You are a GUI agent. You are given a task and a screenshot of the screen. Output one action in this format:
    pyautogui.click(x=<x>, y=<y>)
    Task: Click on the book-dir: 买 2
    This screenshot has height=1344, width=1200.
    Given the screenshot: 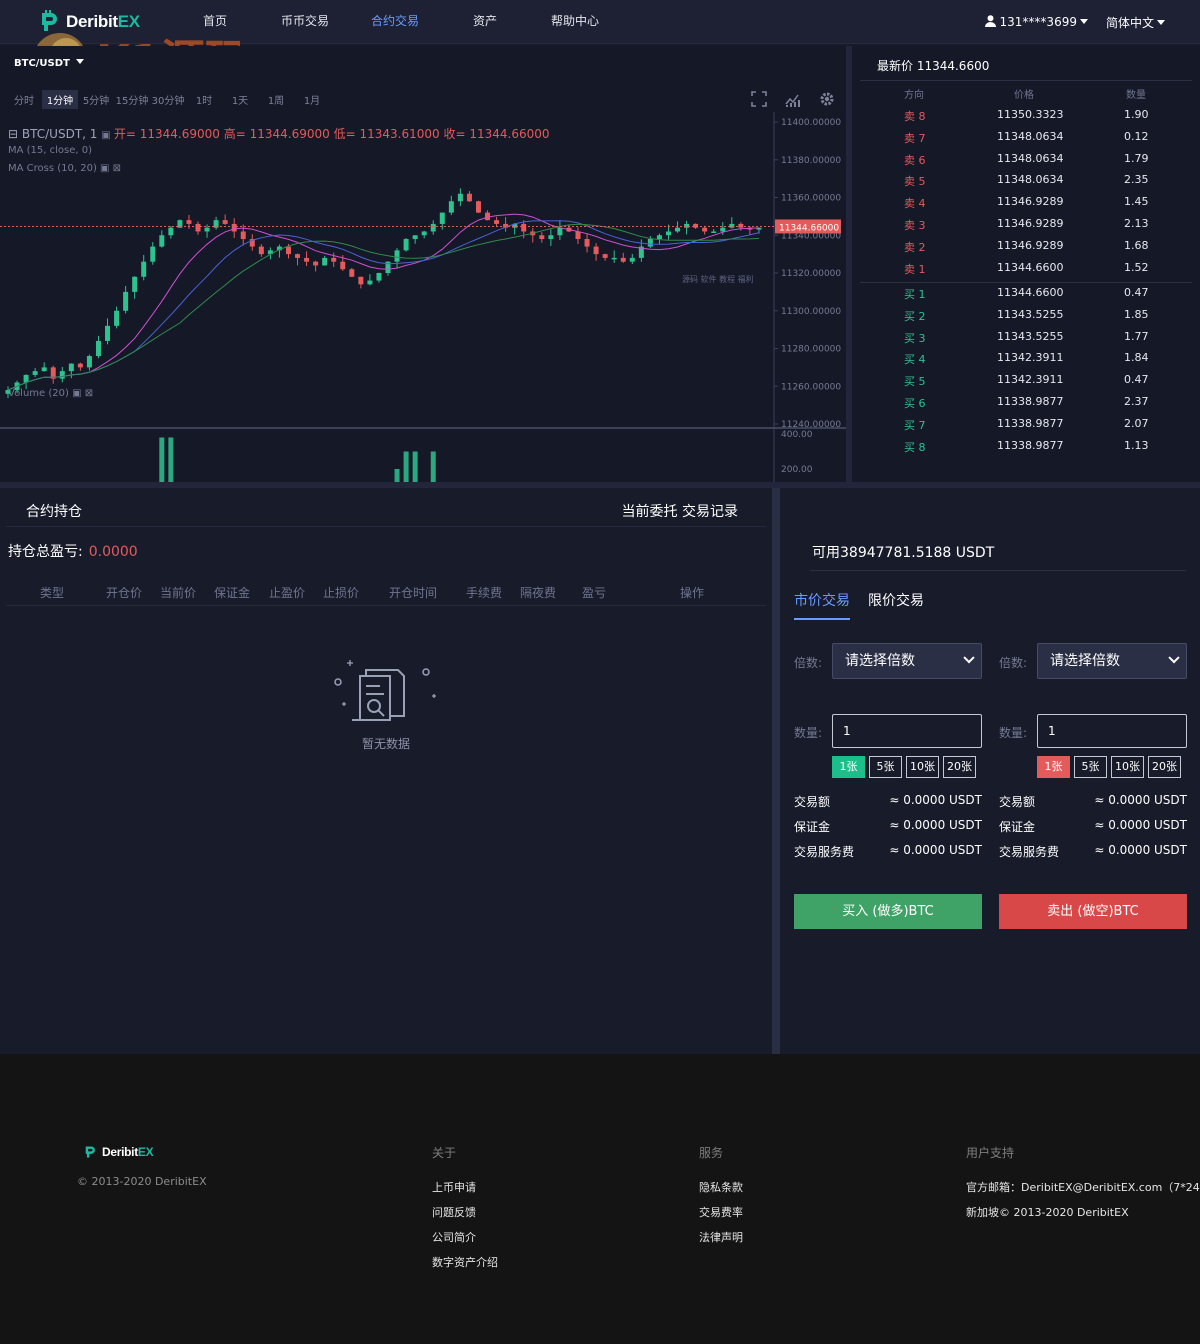 What is the action you would take?
    pyautogui.click(x=915, y=316)
    